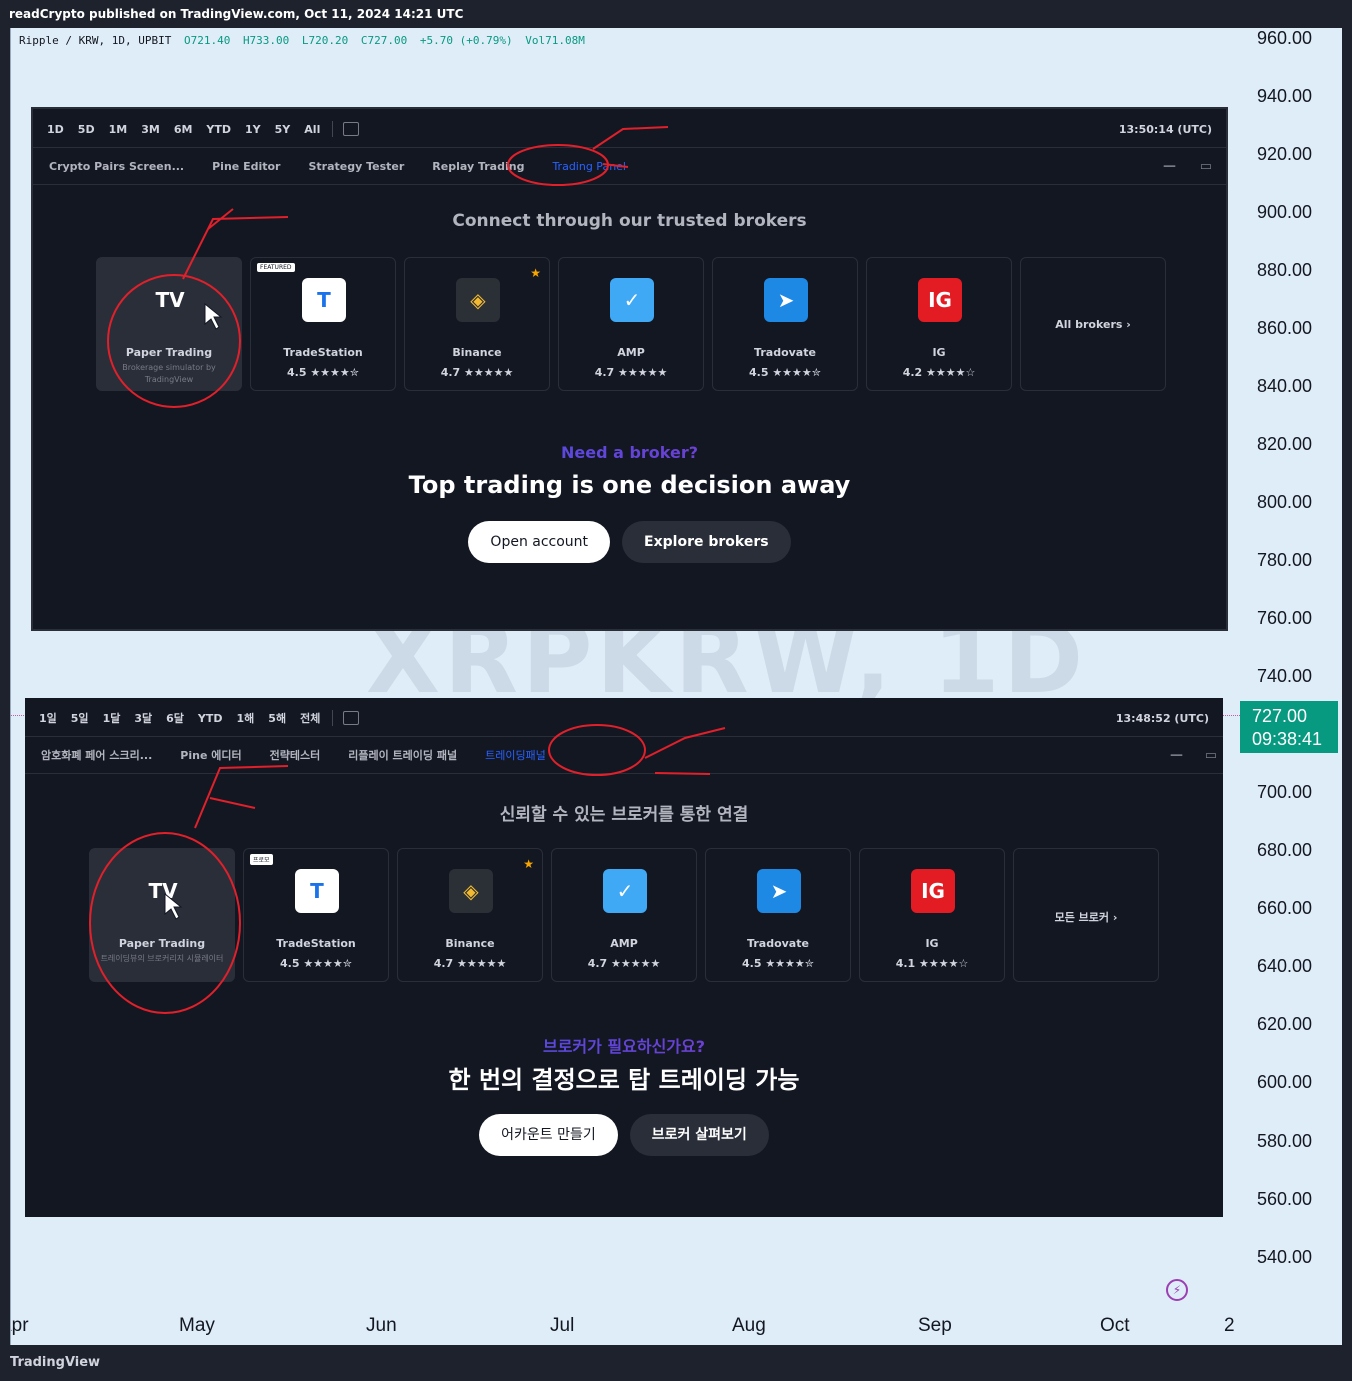 This screenshot has height=1381, width=1352. What do you see at coordinates (539, 542) in the screenshot?
I see `open-account-button: Open account` at bounding box center [539, 542].